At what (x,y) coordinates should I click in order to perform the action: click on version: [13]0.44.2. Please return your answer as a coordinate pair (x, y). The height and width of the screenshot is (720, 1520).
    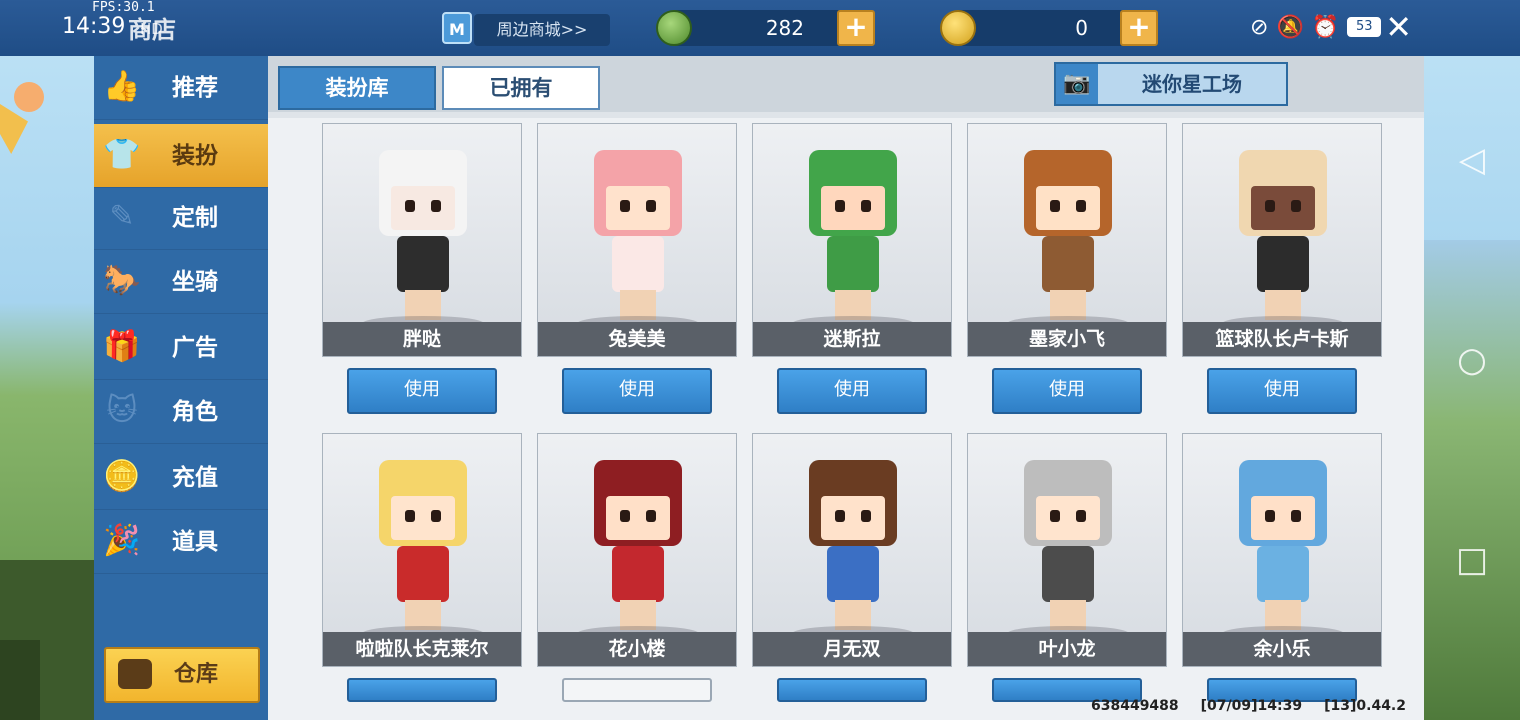
    Looking at the image, I should click on (1365, 706).